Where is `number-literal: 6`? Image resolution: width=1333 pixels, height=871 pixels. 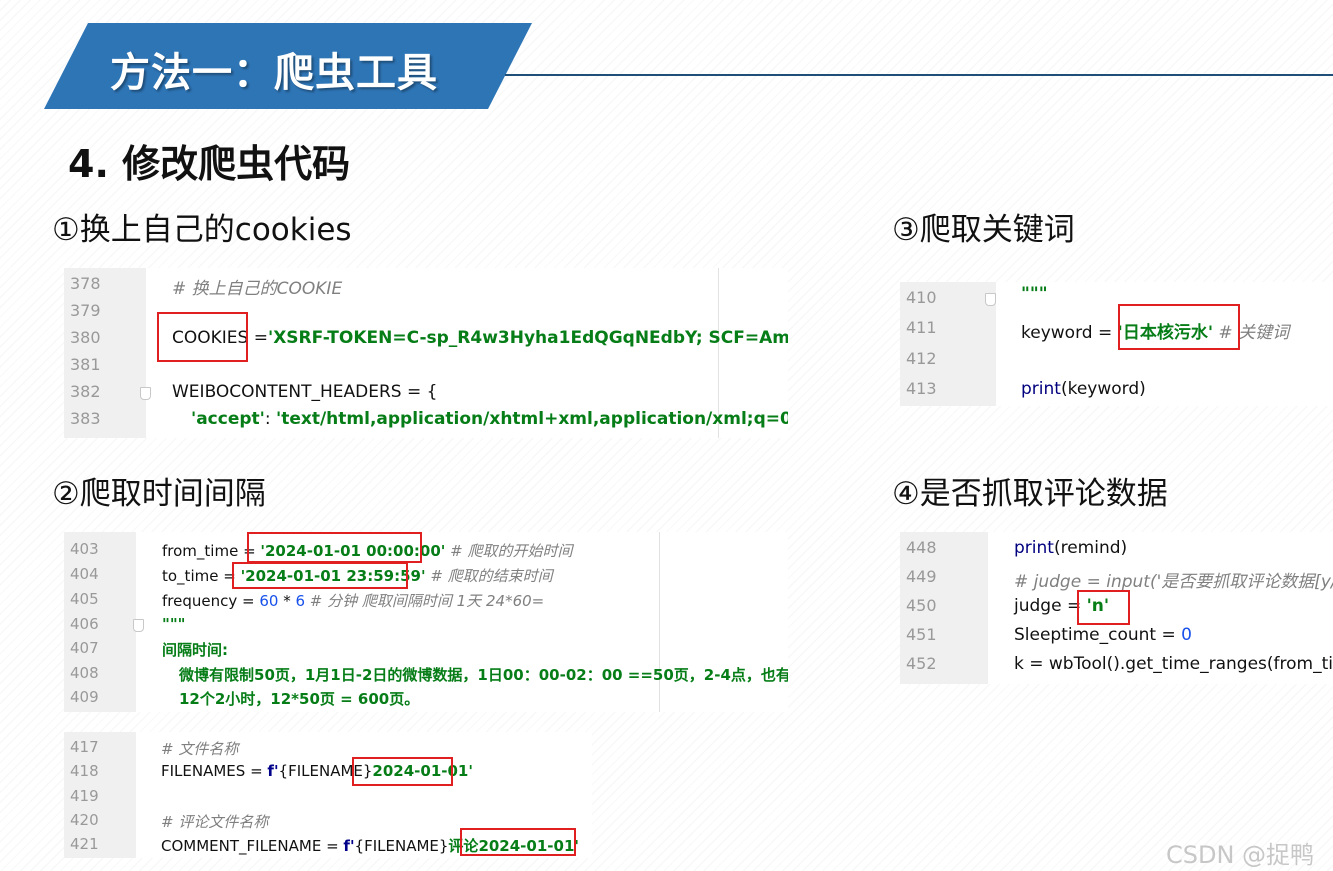
number-literal: 6 is located at coordinates (300, 601).